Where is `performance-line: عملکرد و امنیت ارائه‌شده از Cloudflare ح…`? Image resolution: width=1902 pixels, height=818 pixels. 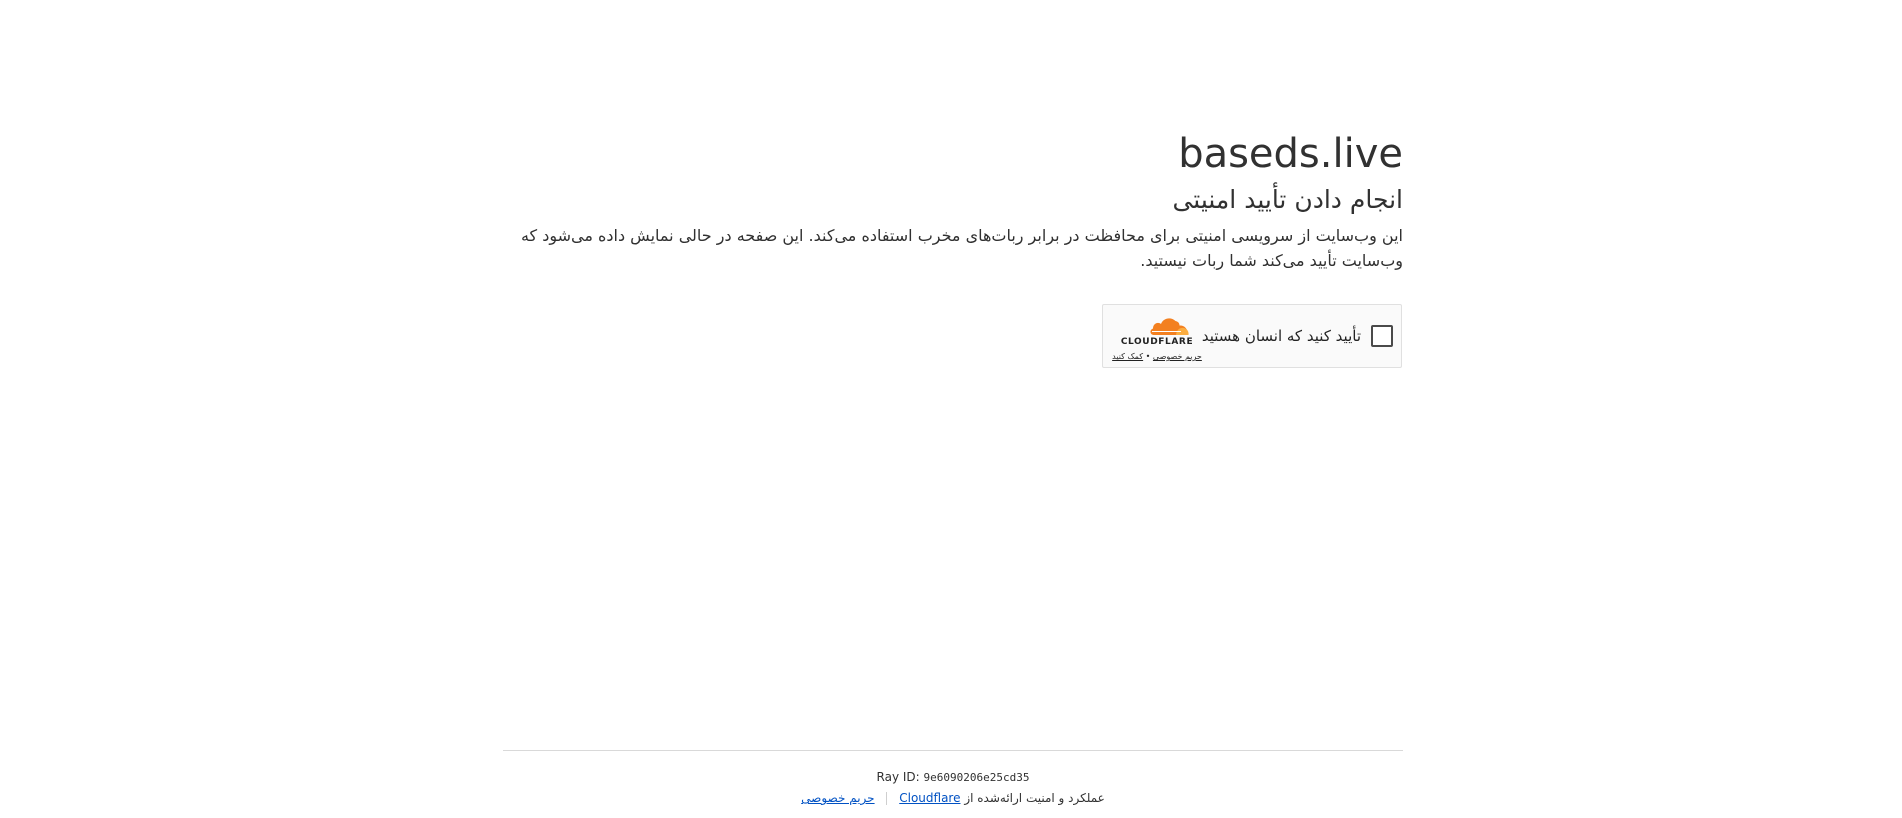
performance-line: عملکرد و امنیت ارائه‌شده از Cloudflare ح… is located at coordinates (953, 798).